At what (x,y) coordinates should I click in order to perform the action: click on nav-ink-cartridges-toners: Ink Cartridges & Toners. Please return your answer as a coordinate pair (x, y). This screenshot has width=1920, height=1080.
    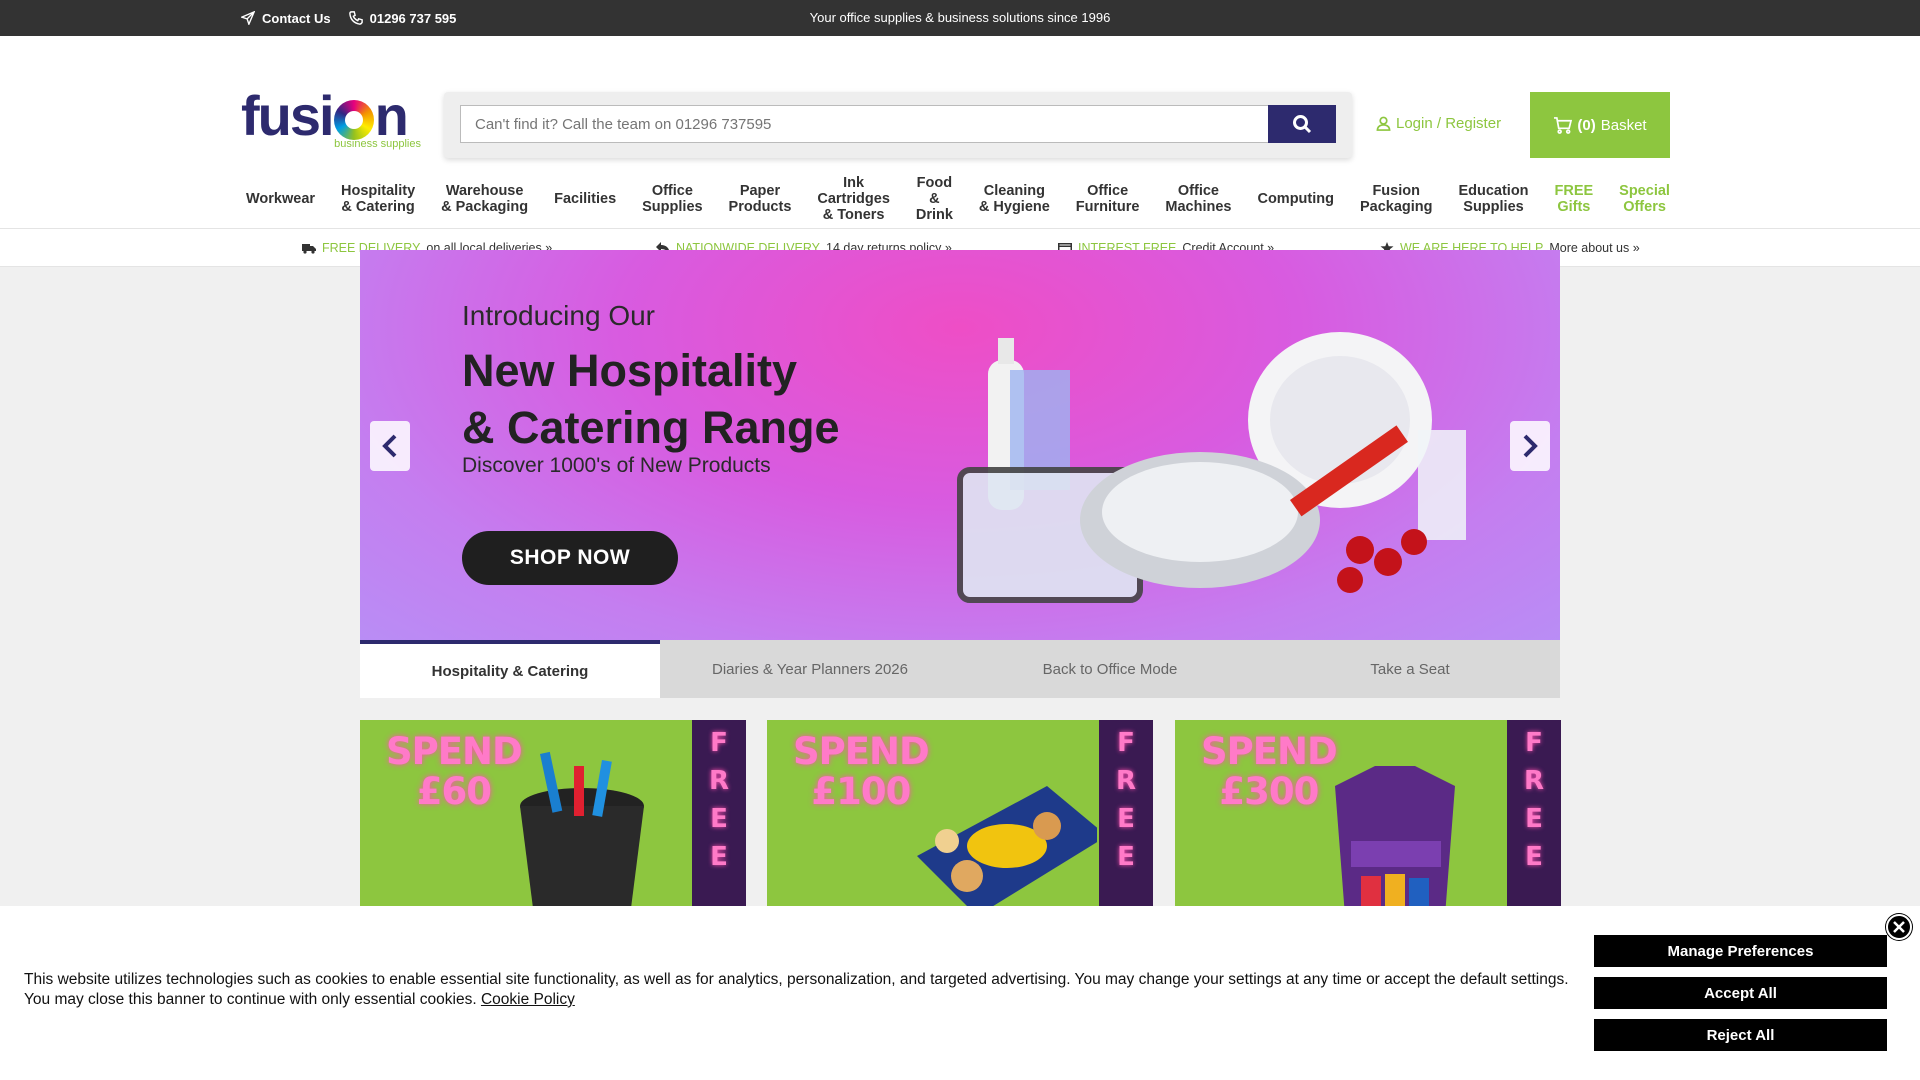
    Looking at the image, I should click on (853, 199).